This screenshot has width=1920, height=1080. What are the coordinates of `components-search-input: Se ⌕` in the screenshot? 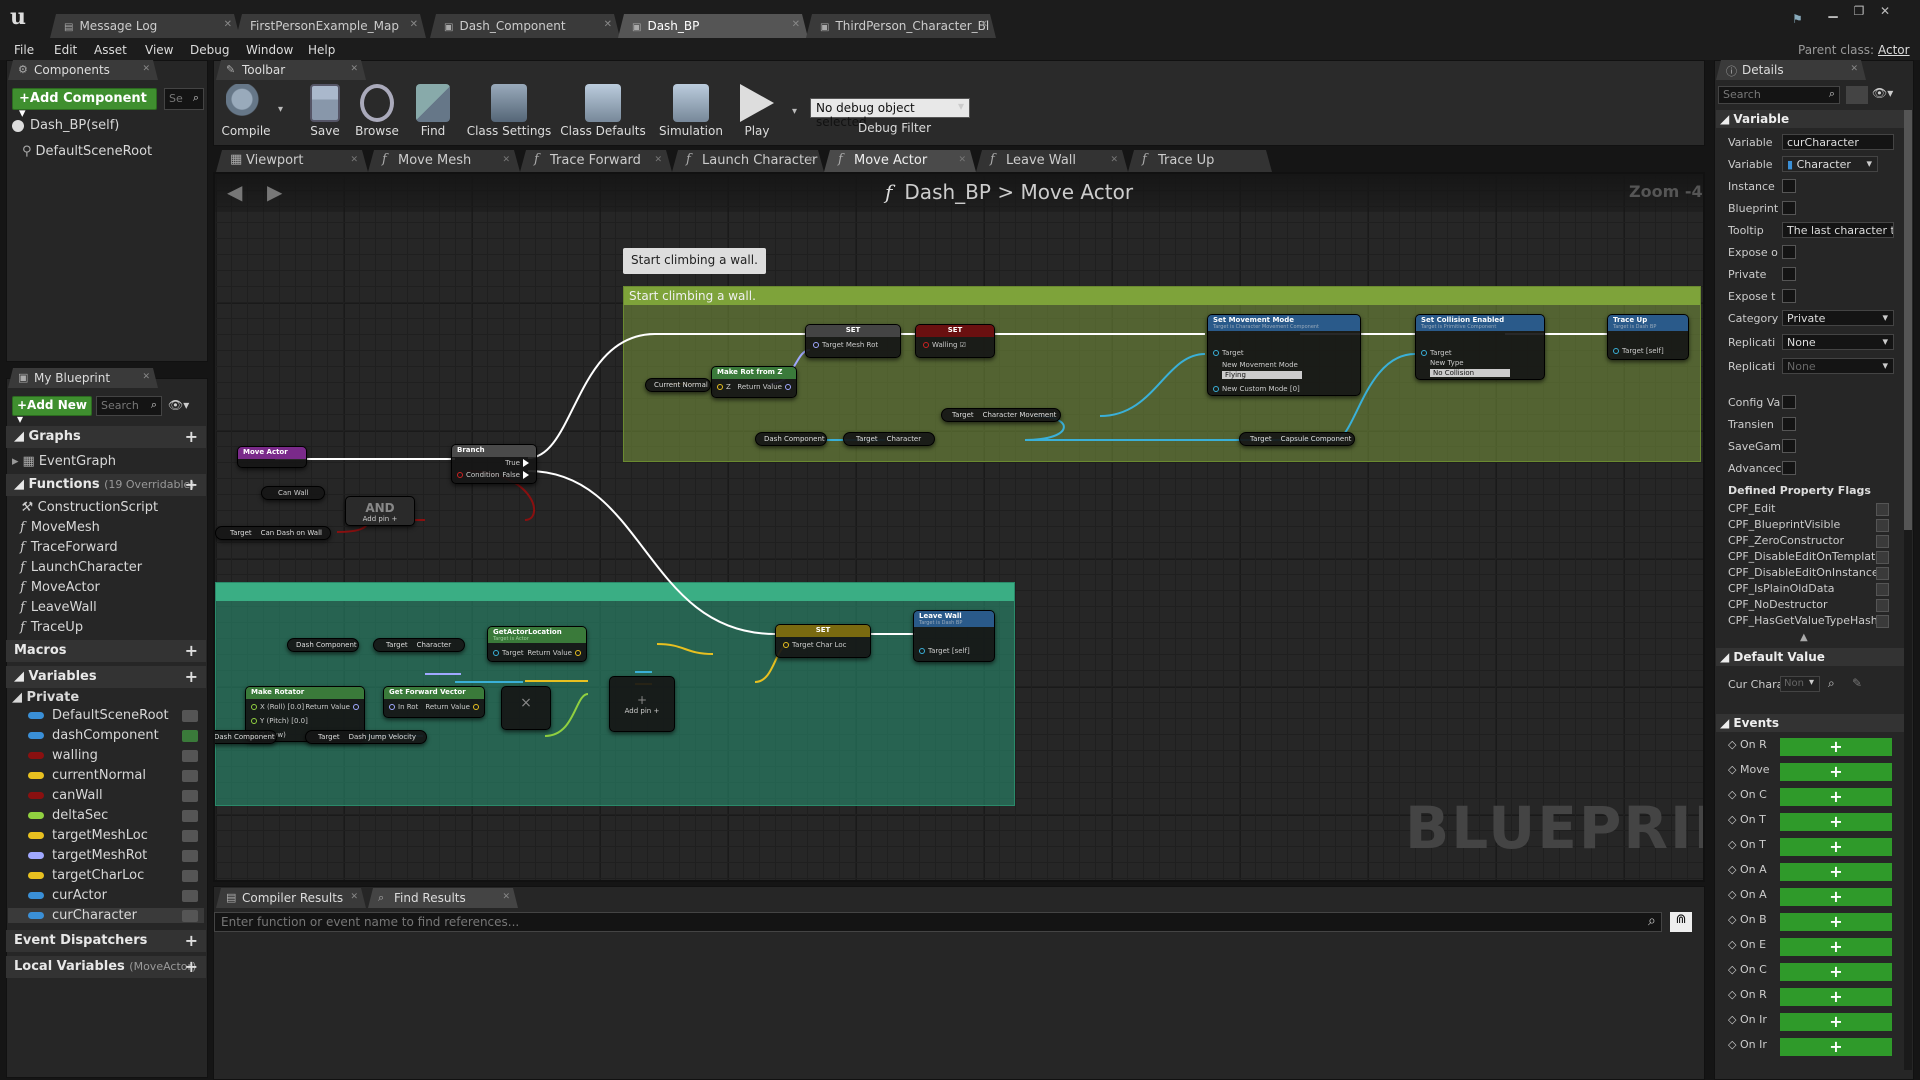 It's located at (184, 99).